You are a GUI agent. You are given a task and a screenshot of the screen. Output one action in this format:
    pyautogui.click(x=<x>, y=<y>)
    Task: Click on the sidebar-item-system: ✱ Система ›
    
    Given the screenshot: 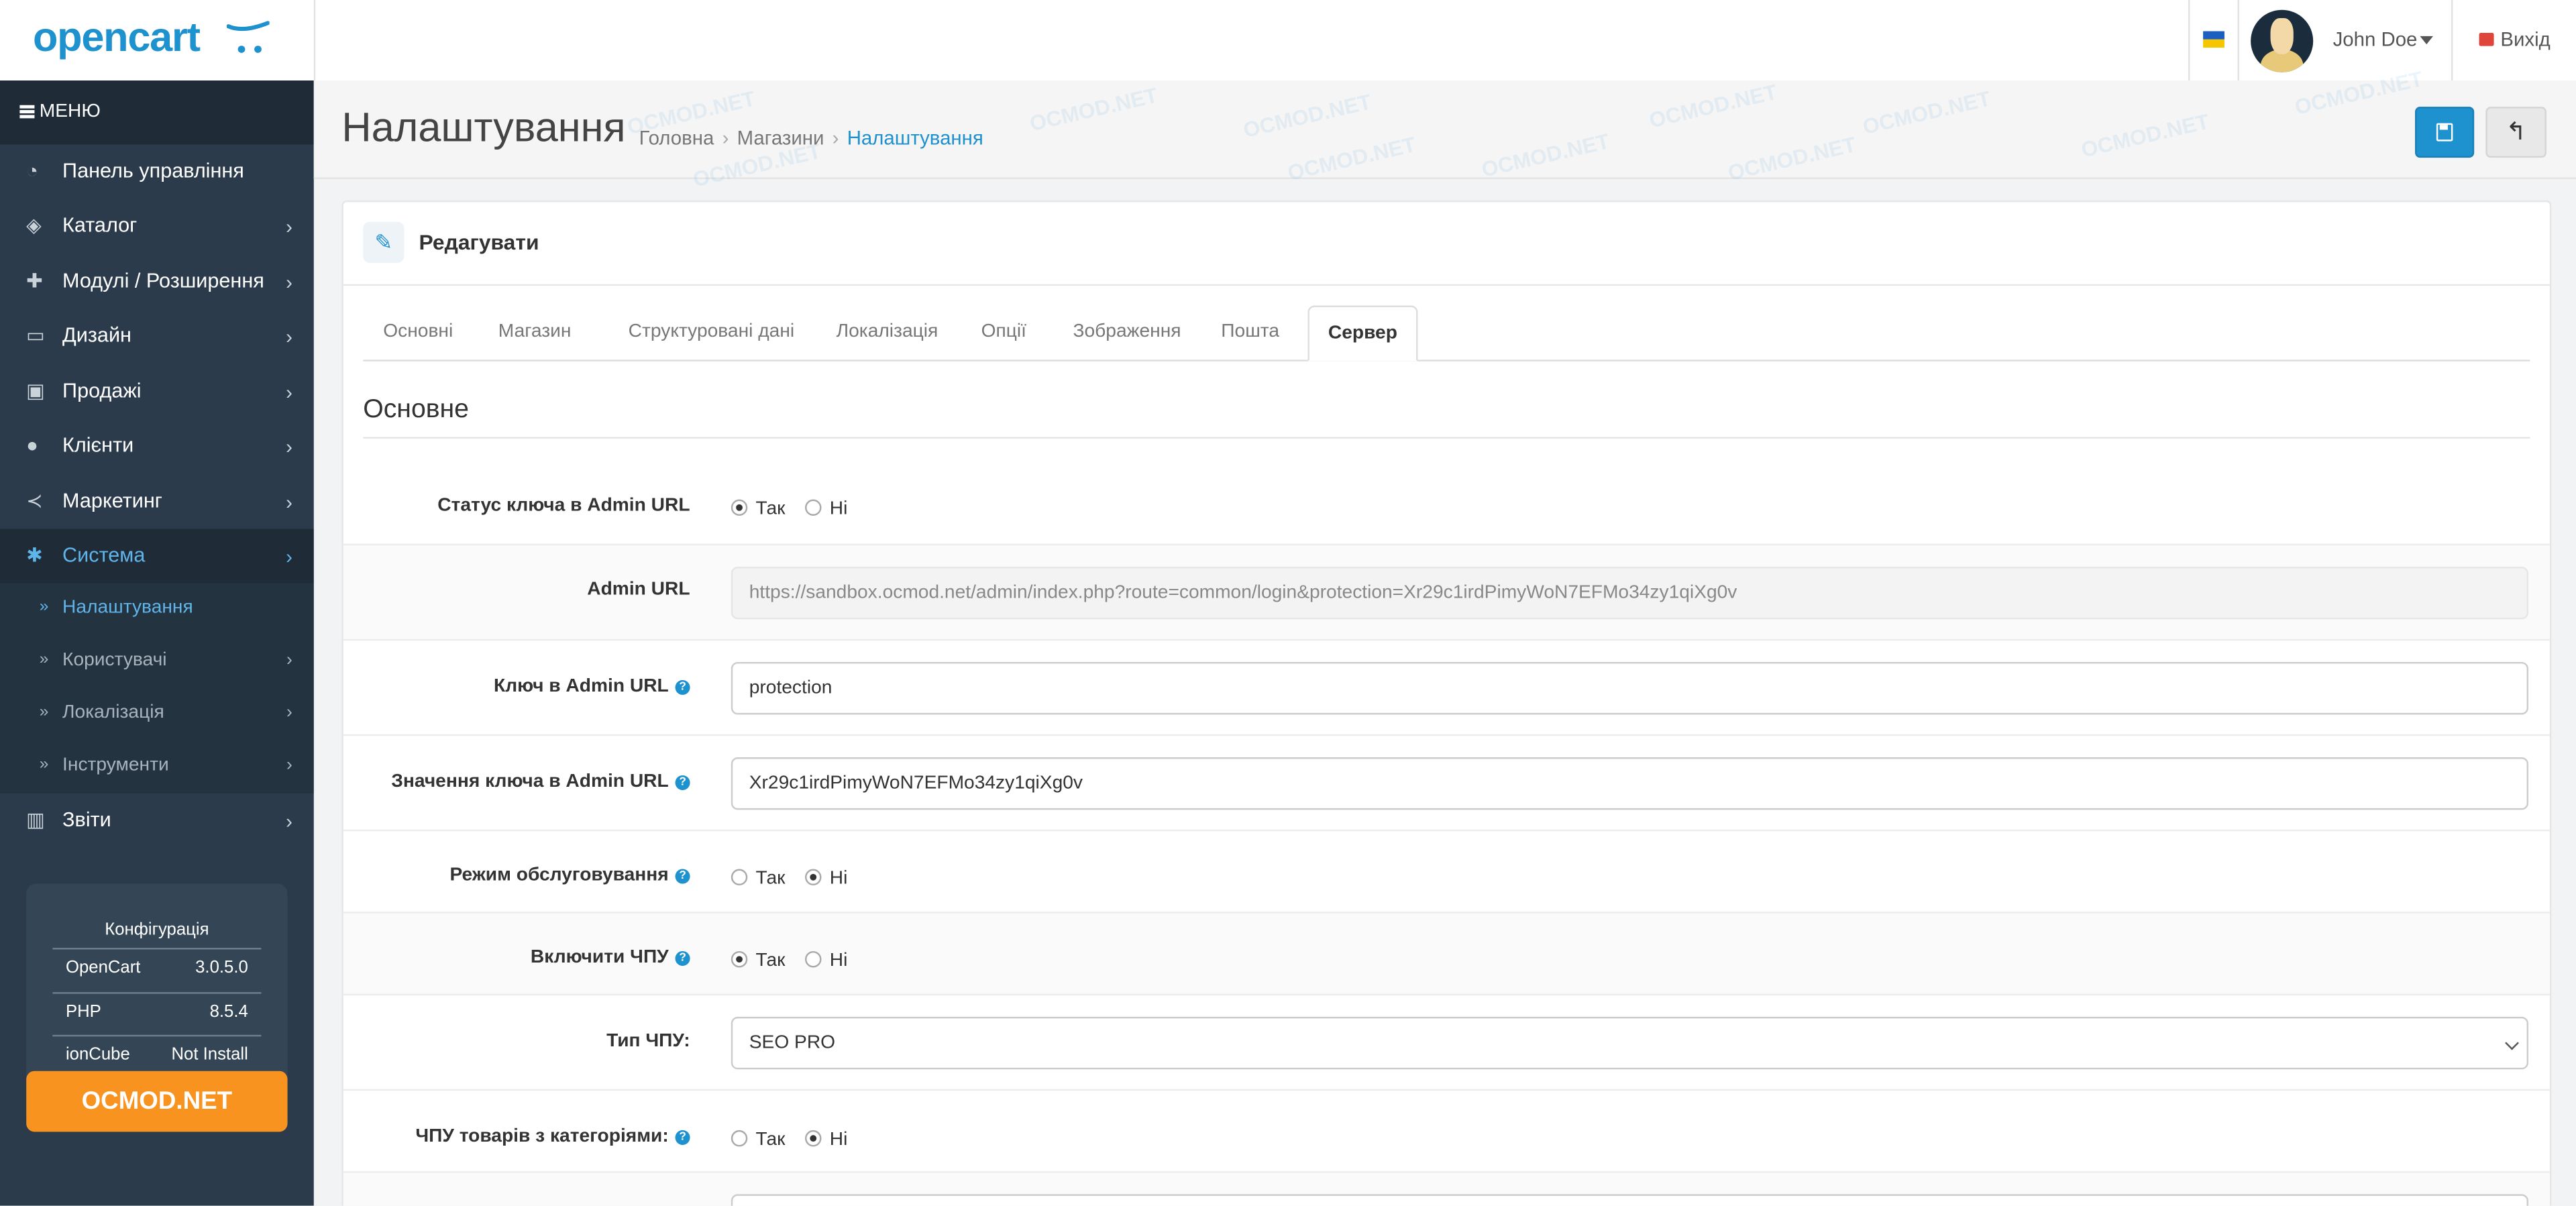 What is the action you would take?
    pyautogui.click(x=157, y=556)
    